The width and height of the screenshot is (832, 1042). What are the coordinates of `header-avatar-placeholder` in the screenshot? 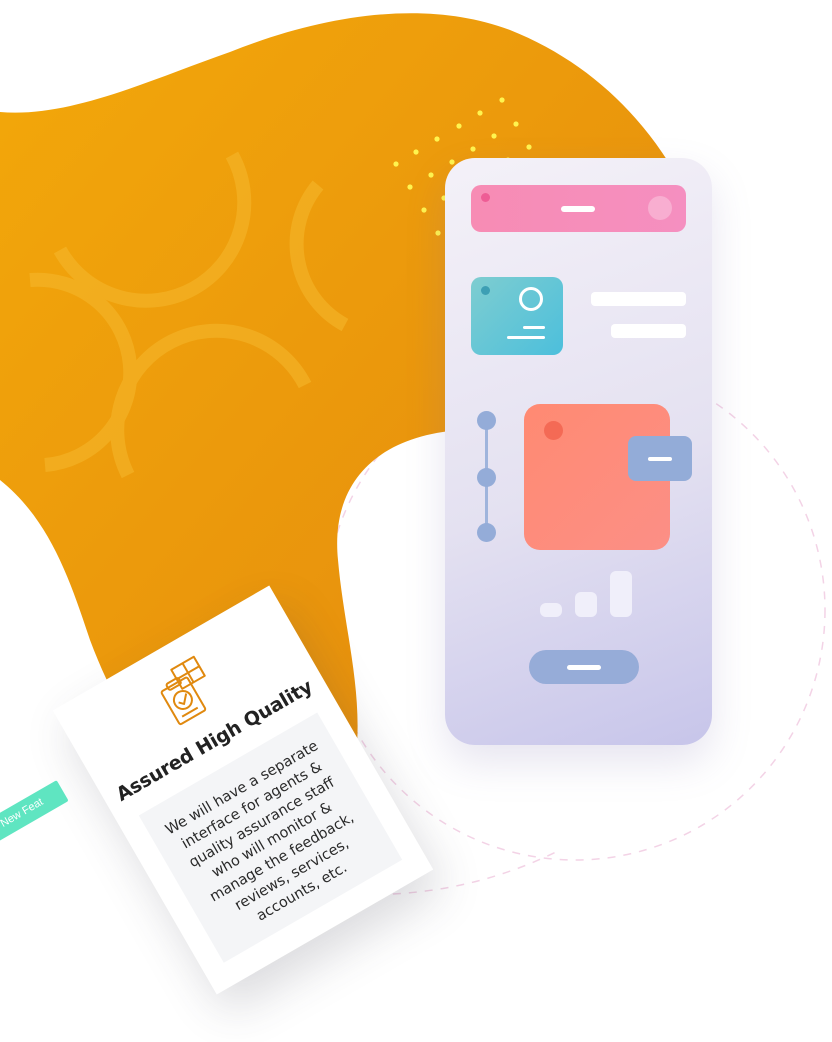 It's located at (660, 208).